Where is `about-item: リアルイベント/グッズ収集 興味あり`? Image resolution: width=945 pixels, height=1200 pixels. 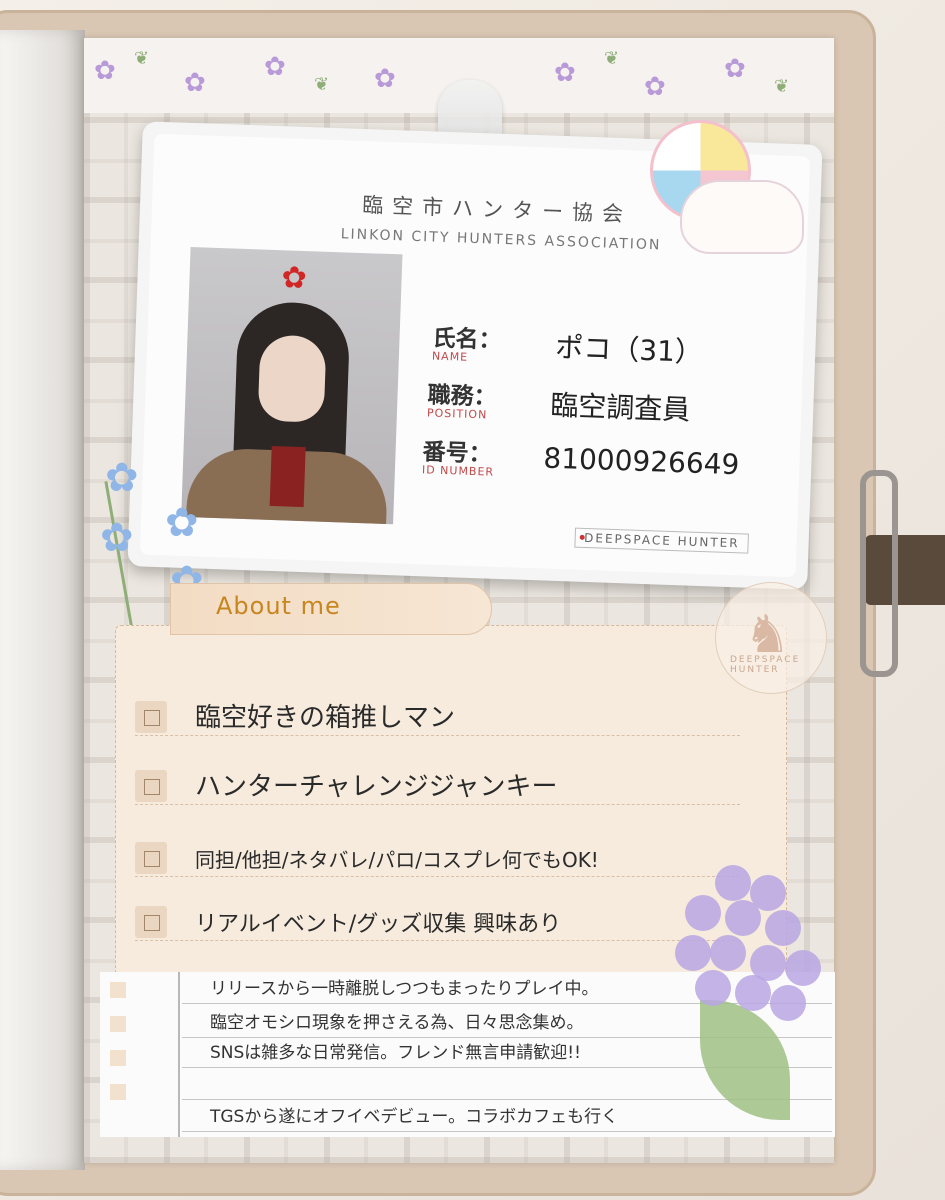
about-item: リアルイベント/グッズ収集 興味あり is located at coordinates (437, 920).